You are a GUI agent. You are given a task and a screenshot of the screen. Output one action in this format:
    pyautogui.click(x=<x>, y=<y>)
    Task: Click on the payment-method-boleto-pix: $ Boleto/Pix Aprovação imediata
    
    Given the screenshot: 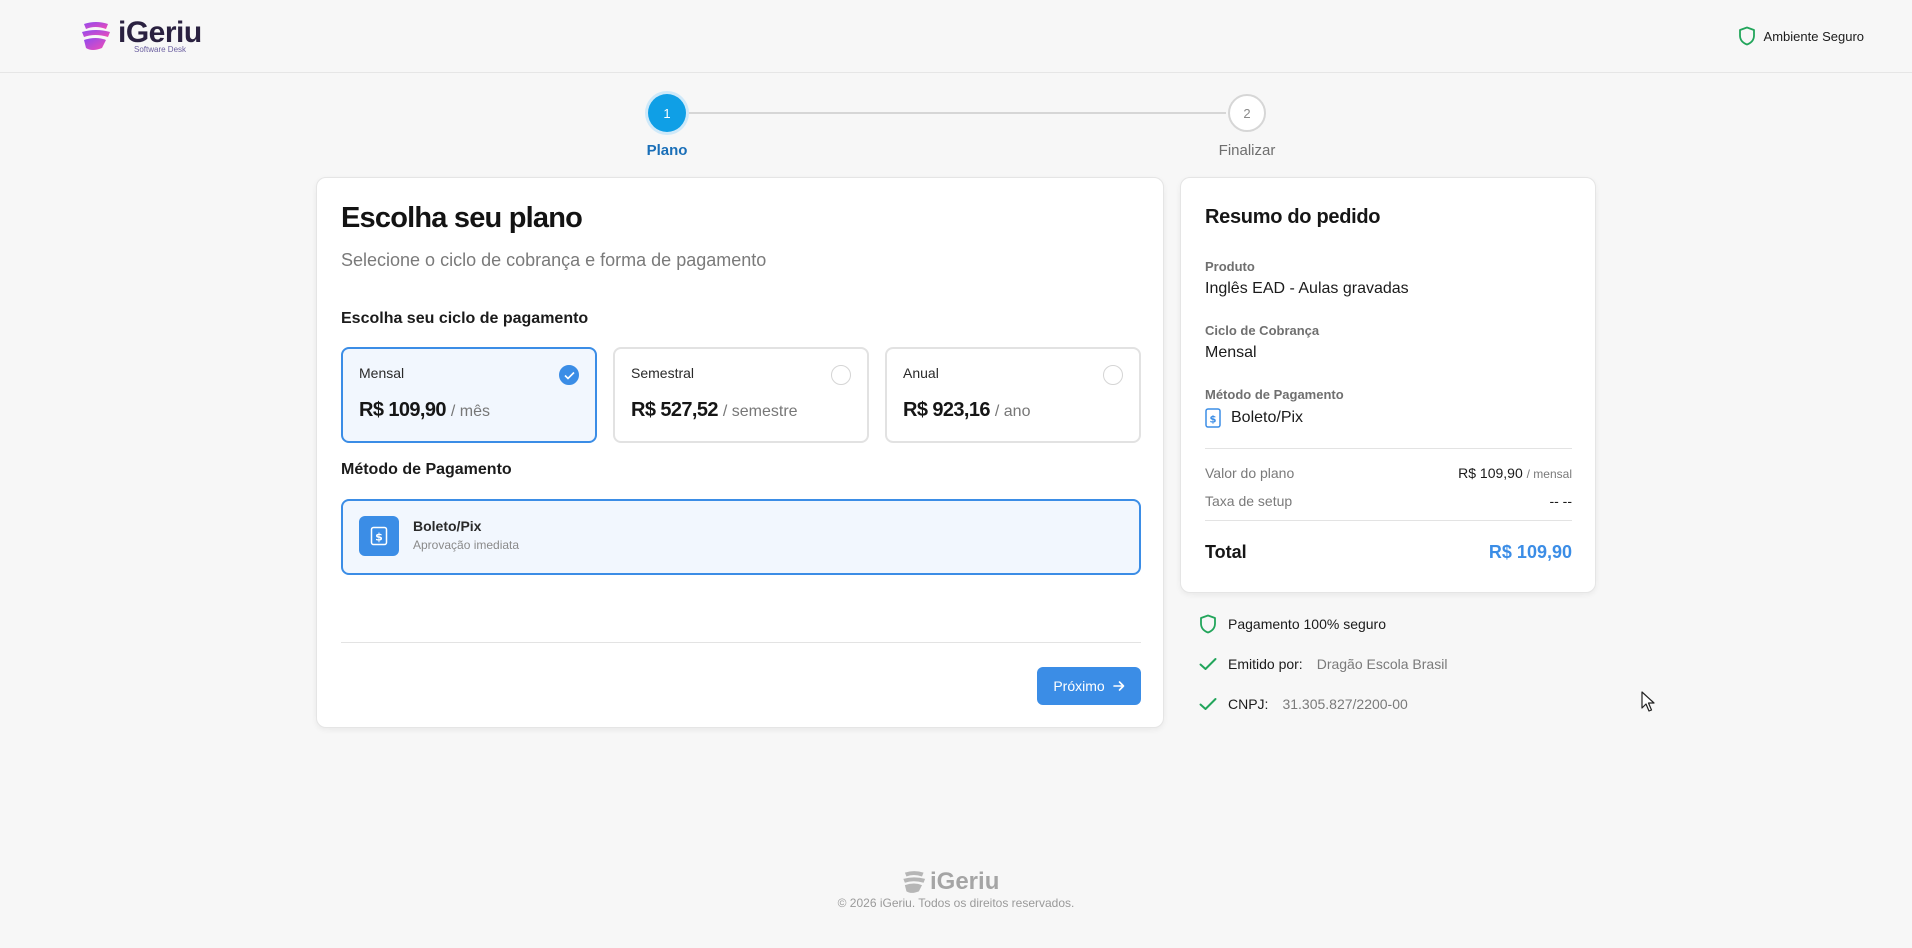 What is the action you would take?
    pyautogui.click(x=741, y=537)
    